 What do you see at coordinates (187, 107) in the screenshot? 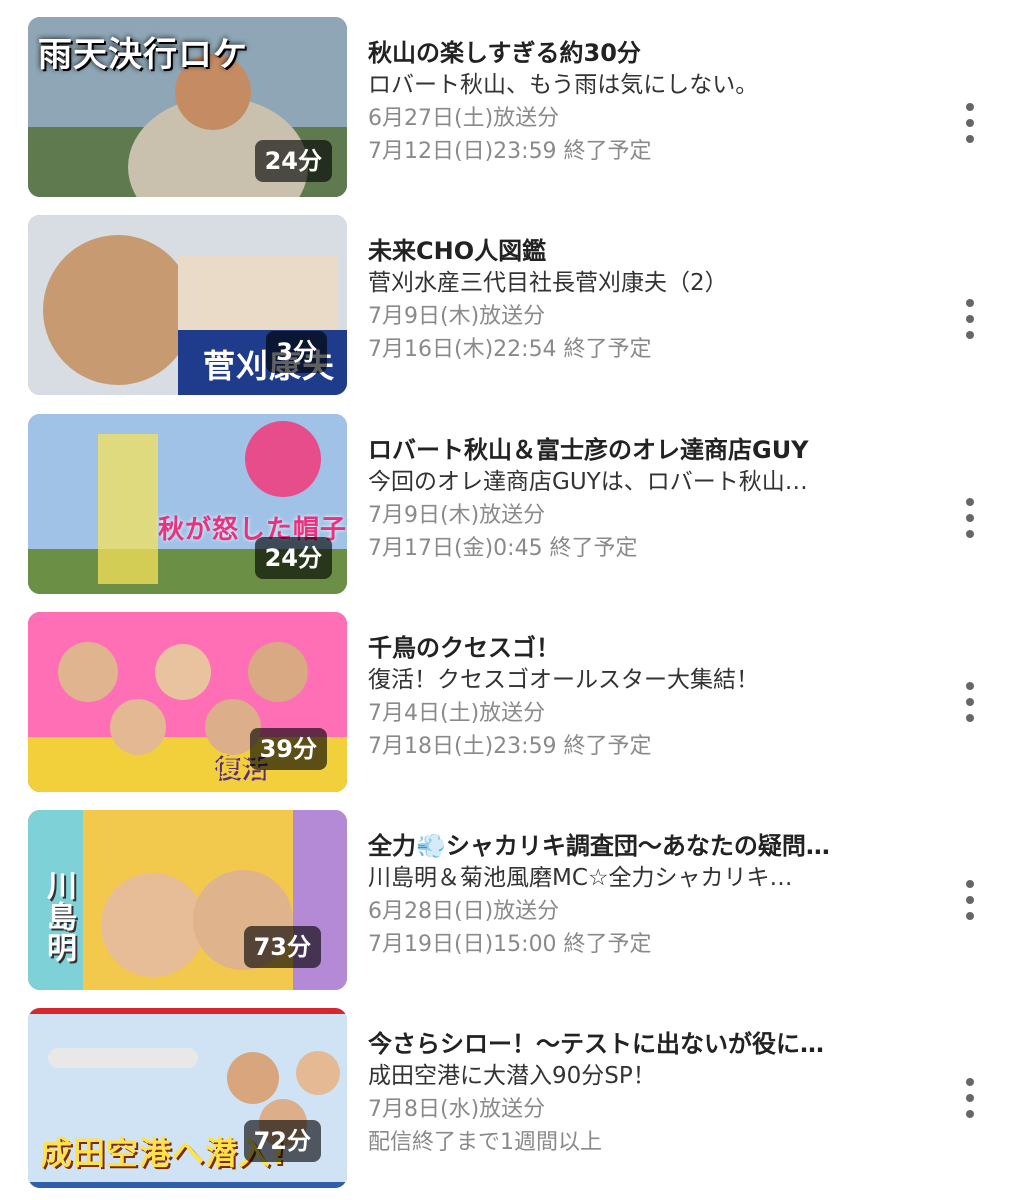
I see `thumbnail: 雨天決行ロケ 24分` at bounding box center [187, 107].